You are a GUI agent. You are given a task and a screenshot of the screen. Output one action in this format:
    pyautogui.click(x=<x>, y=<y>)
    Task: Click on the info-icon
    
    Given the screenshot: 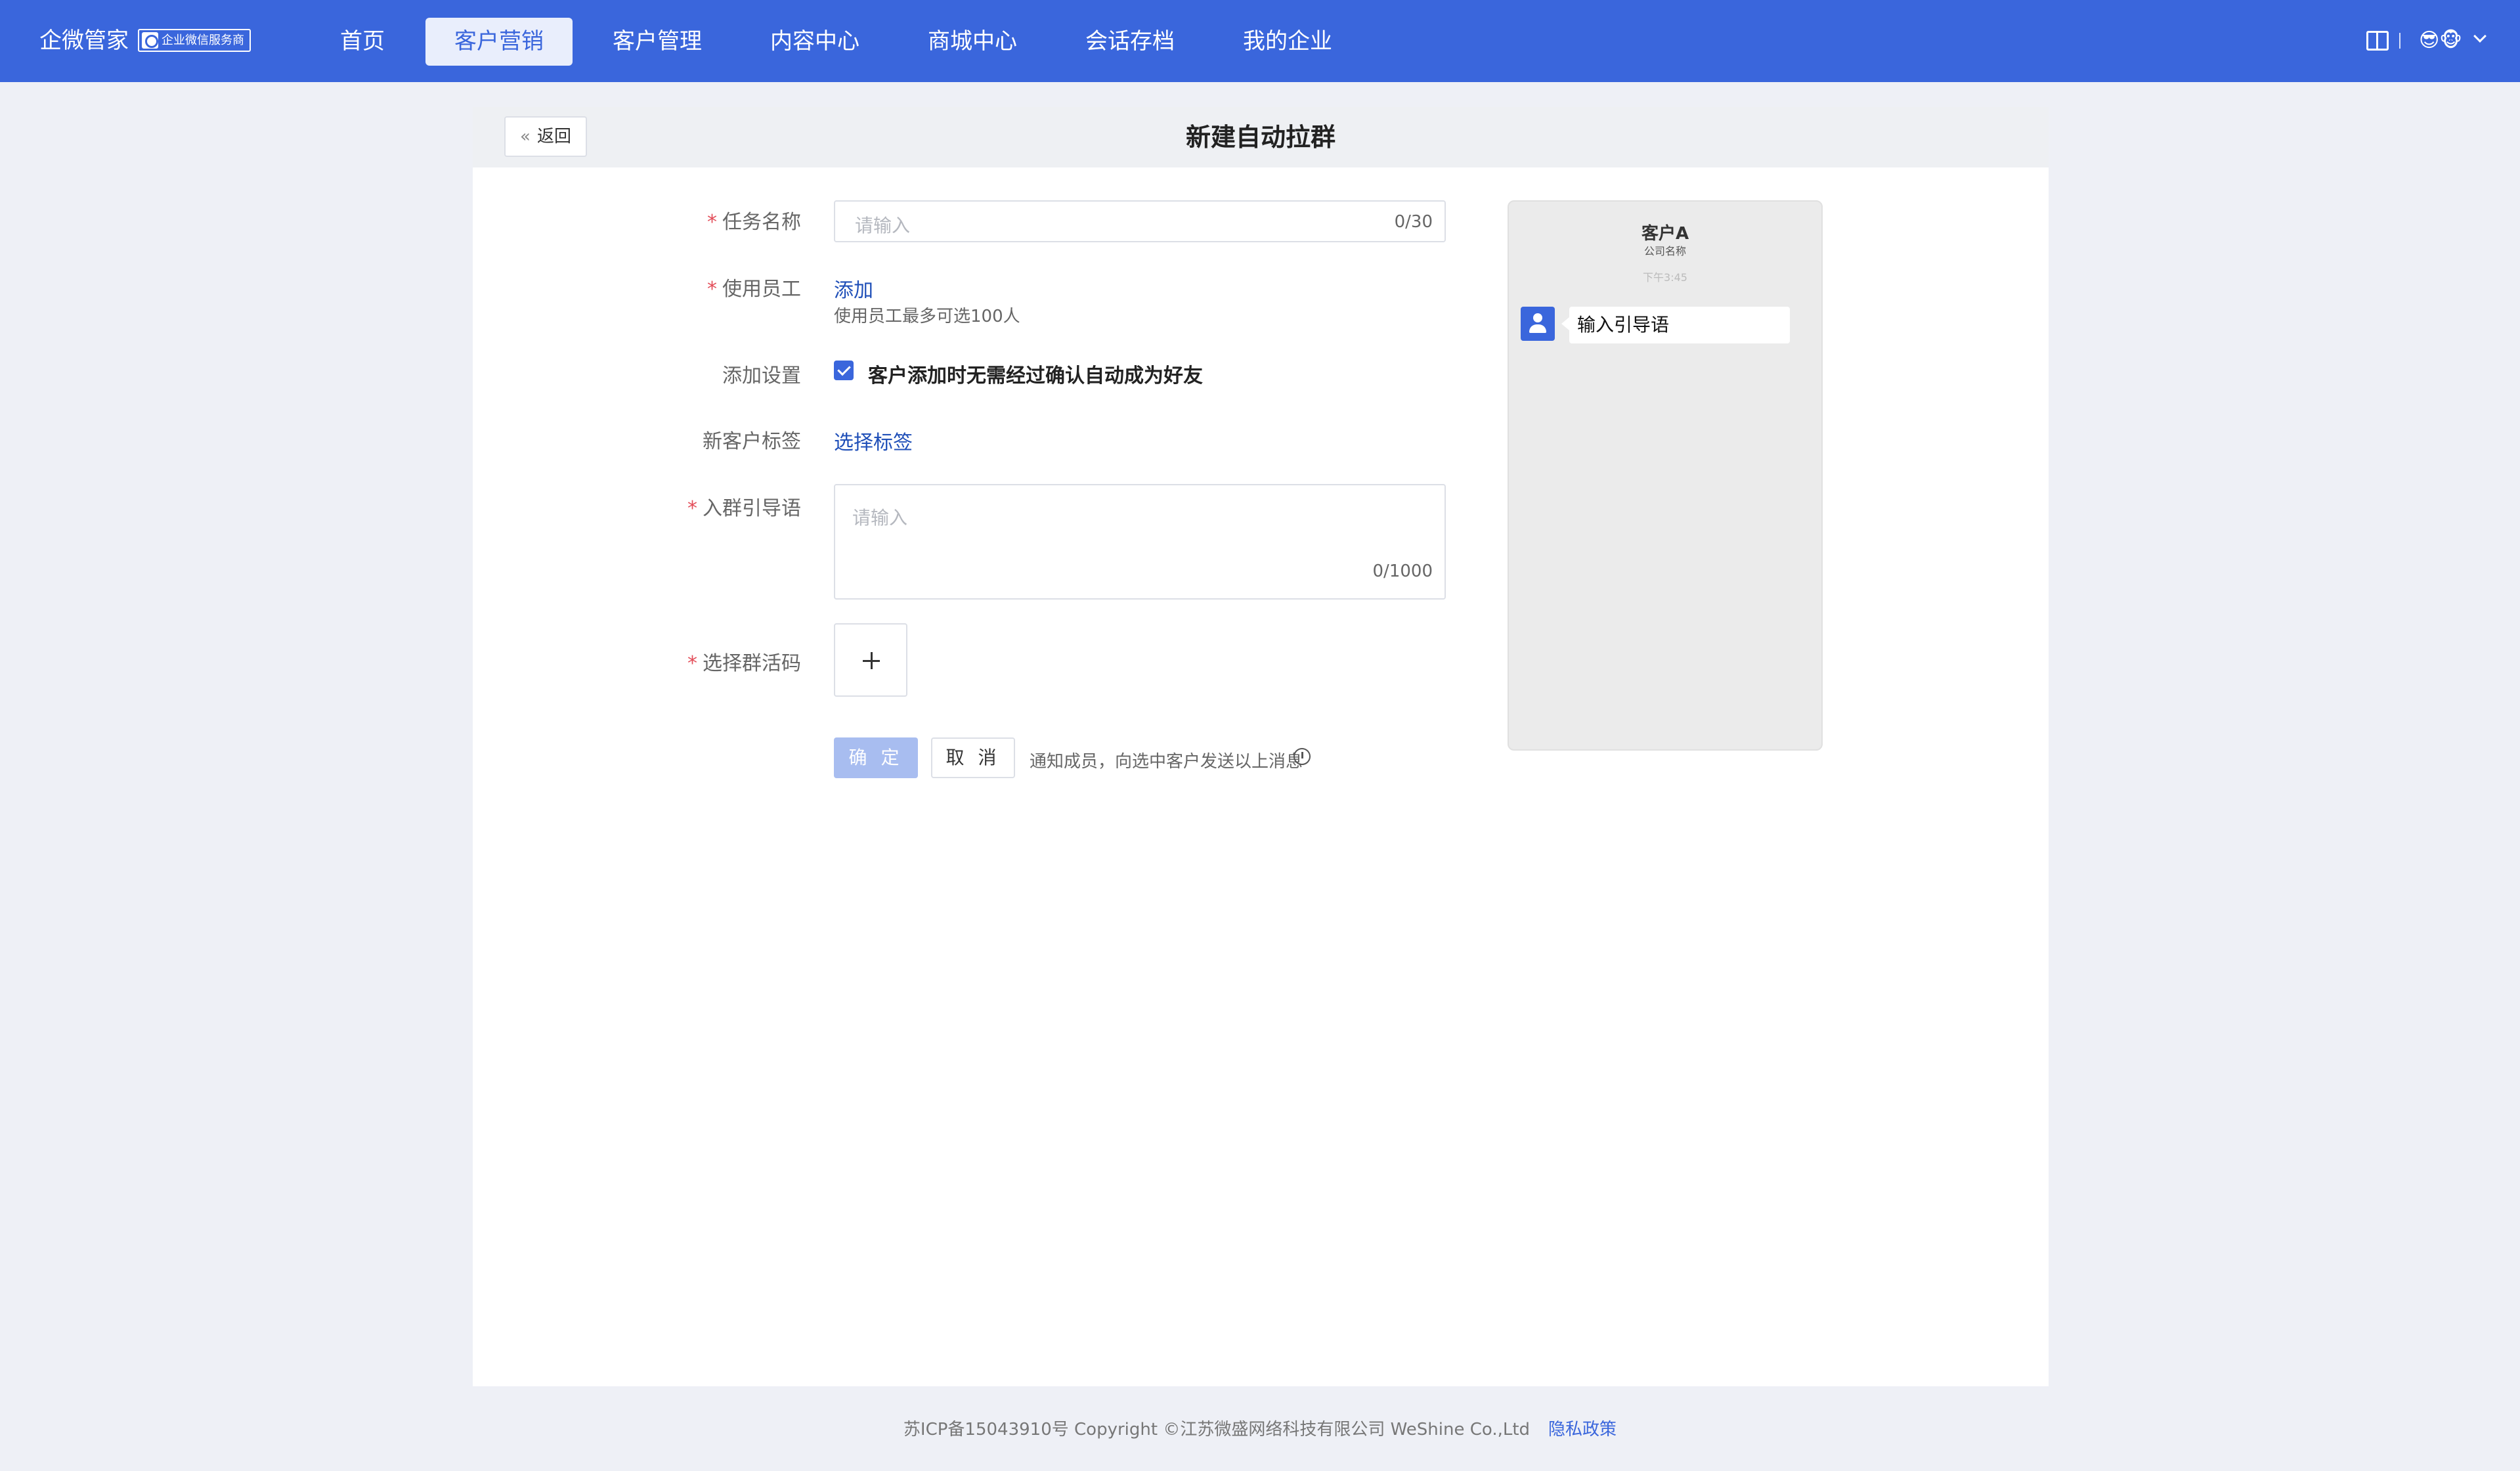 What is the action you would take?
    pyautogui.click(x=1302, y=756)
    